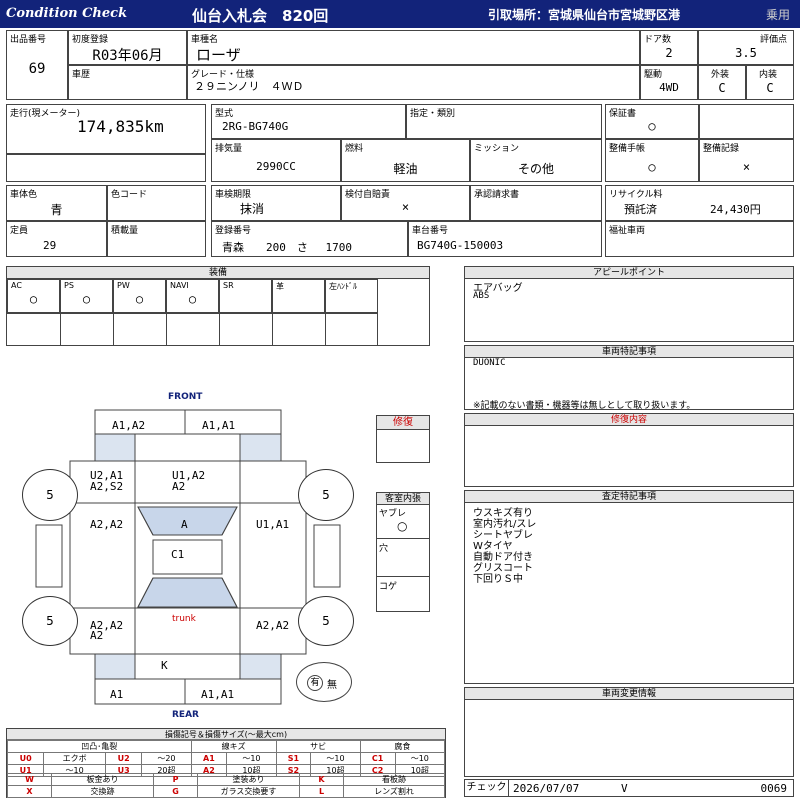  I want to click on chassis: BG740G-150003, so click(460, 245).